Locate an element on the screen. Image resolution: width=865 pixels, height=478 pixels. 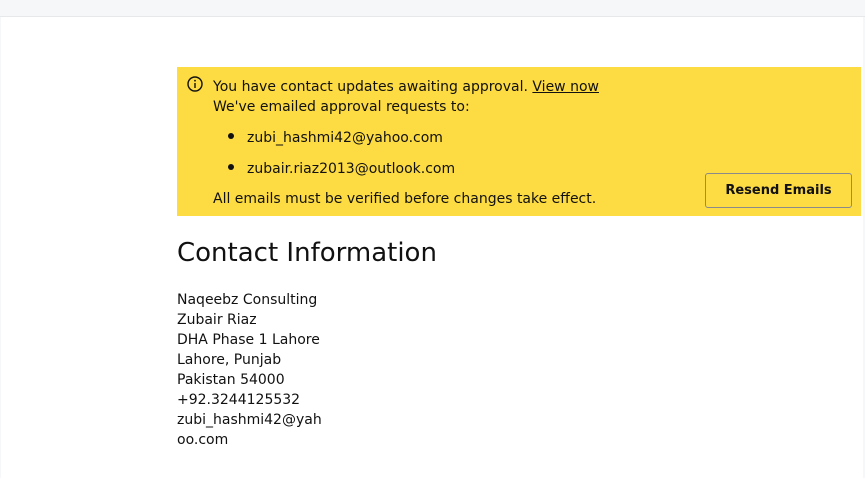
notice-emailed-label: We've emailed approval requests to: is located at coordinates (341, 107).